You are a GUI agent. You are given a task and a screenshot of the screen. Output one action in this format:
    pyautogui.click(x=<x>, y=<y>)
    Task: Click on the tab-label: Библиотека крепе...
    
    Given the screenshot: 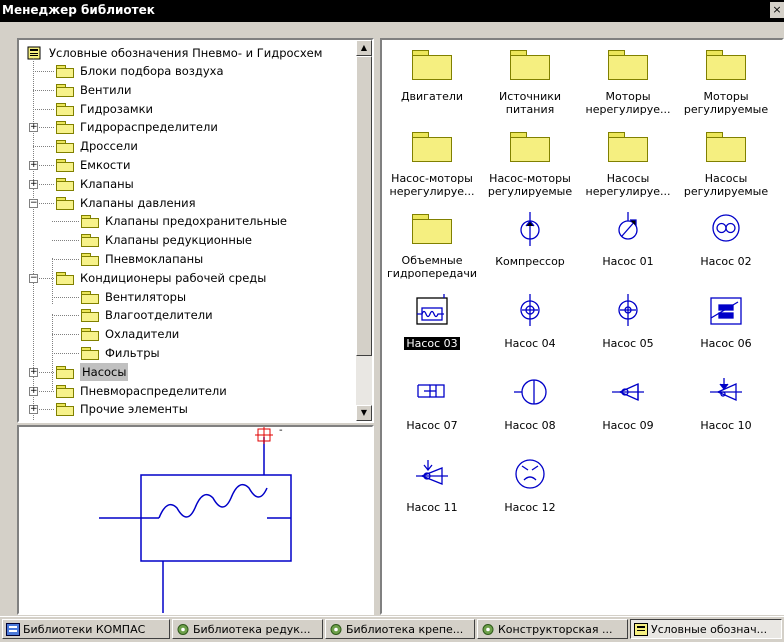 What is the action you would take?
    pyautogui.click(x=405, y=629)
    